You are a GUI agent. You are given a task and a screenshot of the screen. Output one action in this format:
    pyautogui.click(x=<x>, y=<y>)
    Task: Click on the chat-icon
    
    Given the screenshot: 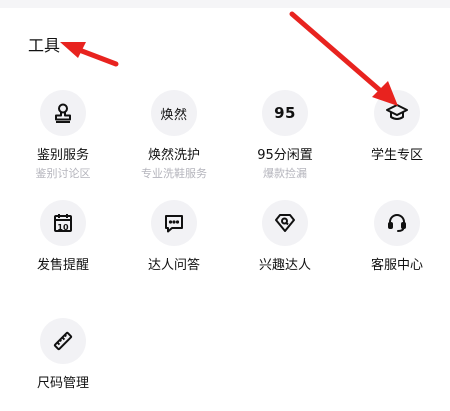 What is the action you would take?
    pyautogui.click(x=174, y=223)
    